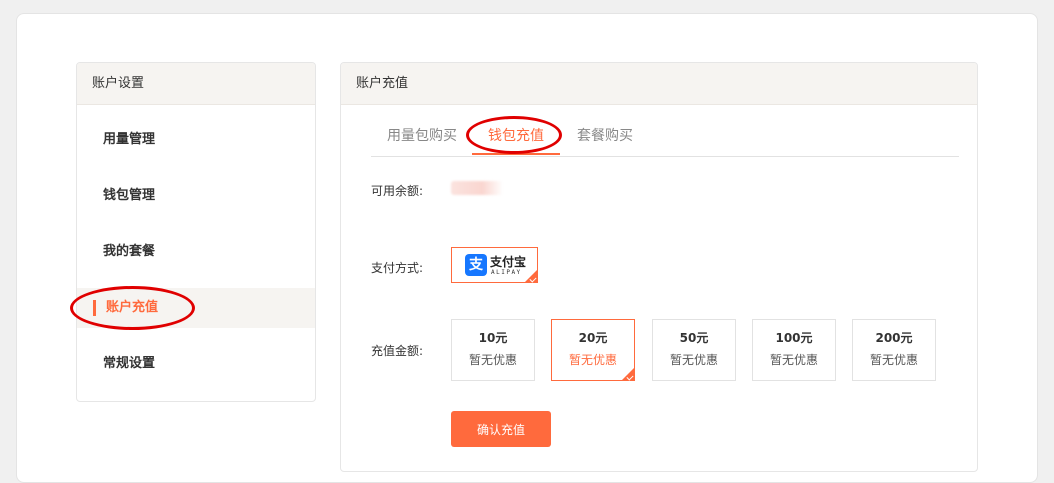 The image size is (1054, 483). Describe the element at coordinates (694, 338) in the screenshot. I see `amount-value: 50元` at that location.